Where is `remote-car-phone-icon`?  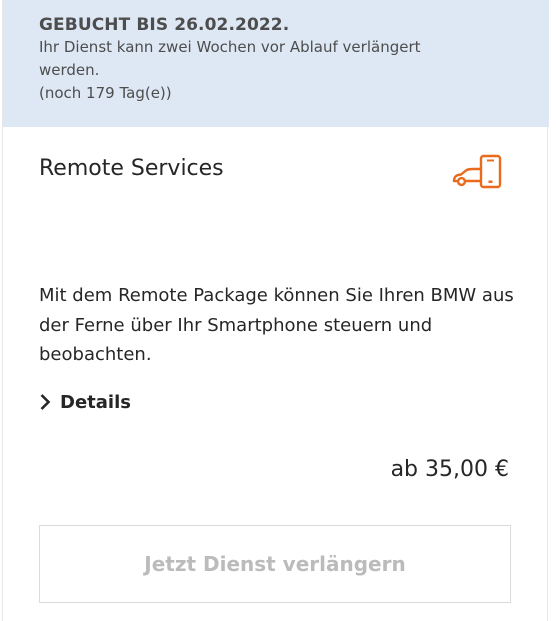 remote-car-phone-icon is located at coordinates (479, 173).